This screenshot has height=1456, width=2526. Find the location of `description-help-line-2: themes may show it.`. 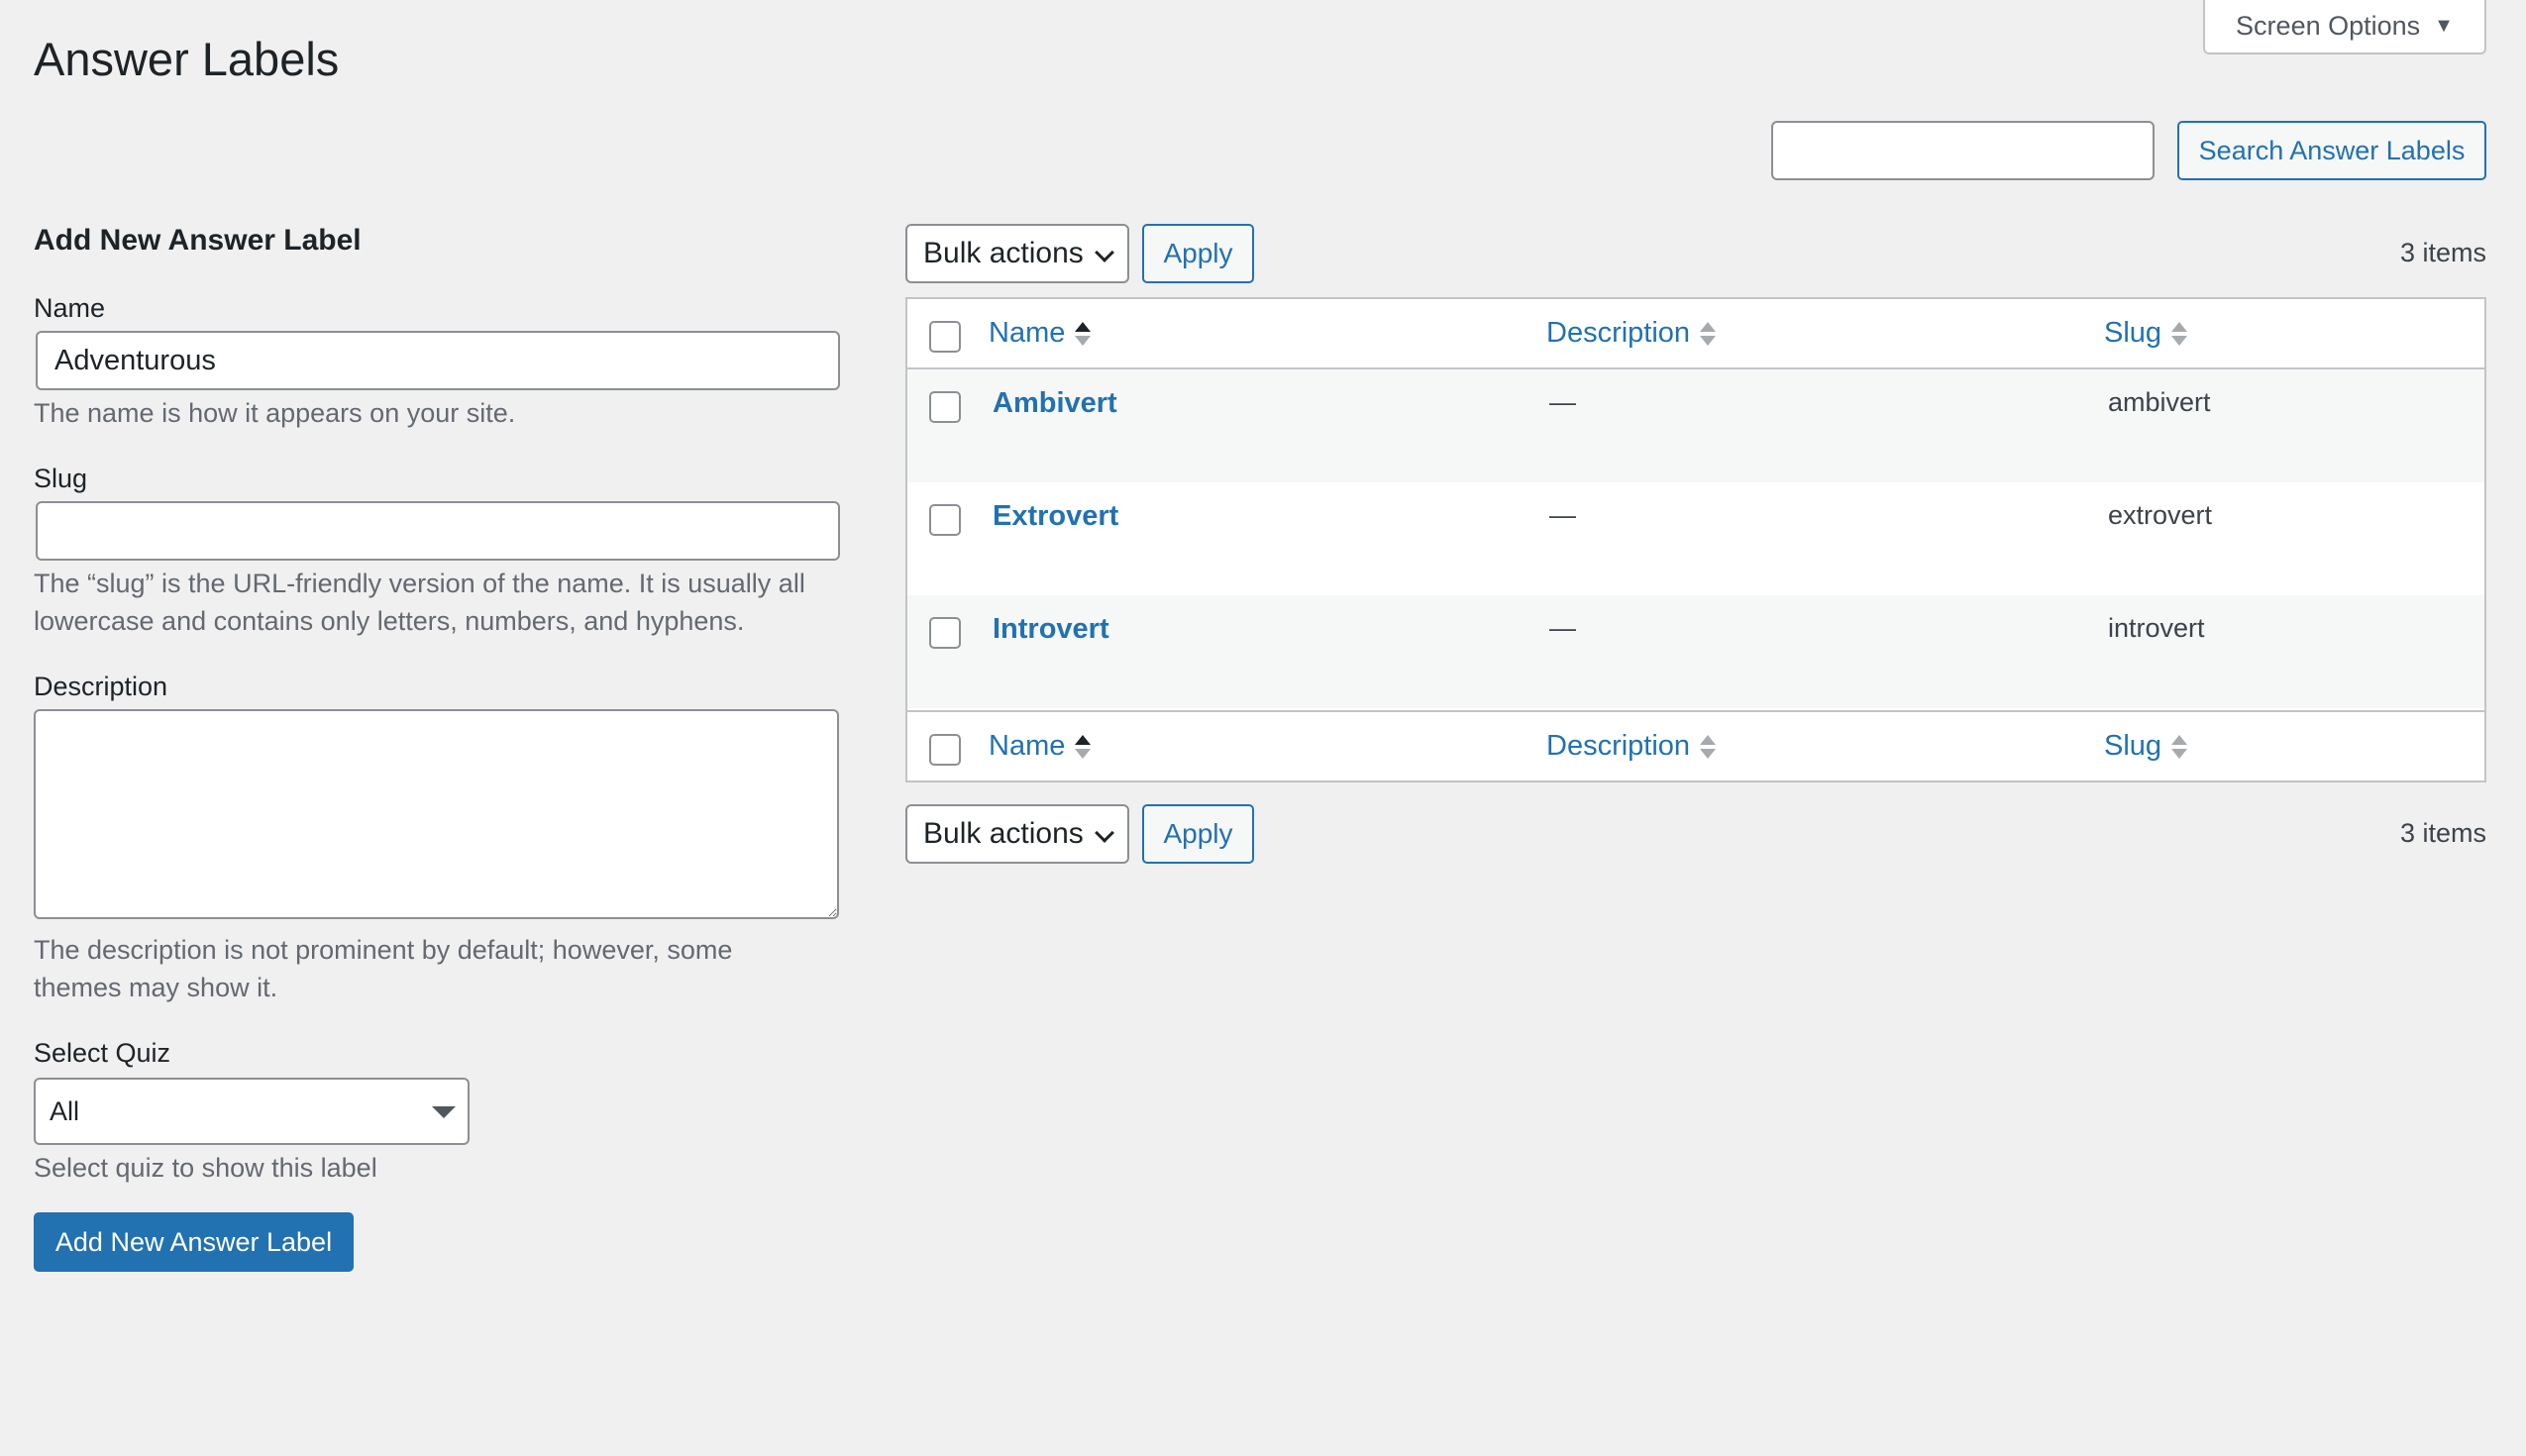

description-help-line-2: themes may show it. is located at coordinates (156, 987).